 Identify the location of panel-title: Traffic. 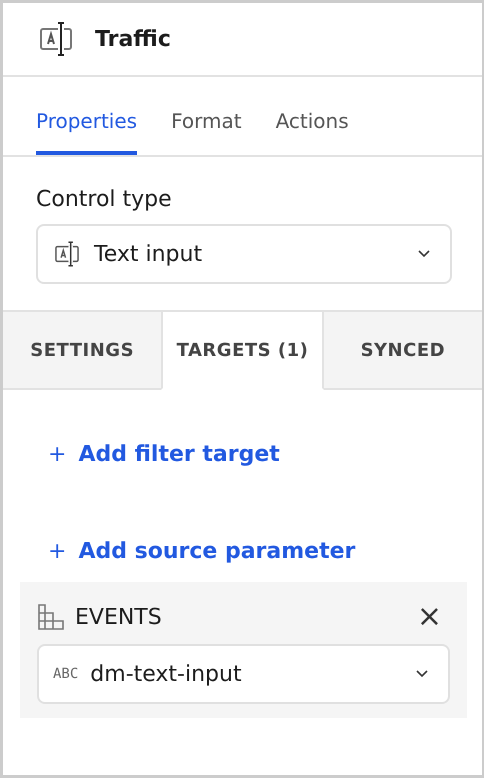
(133, 39).